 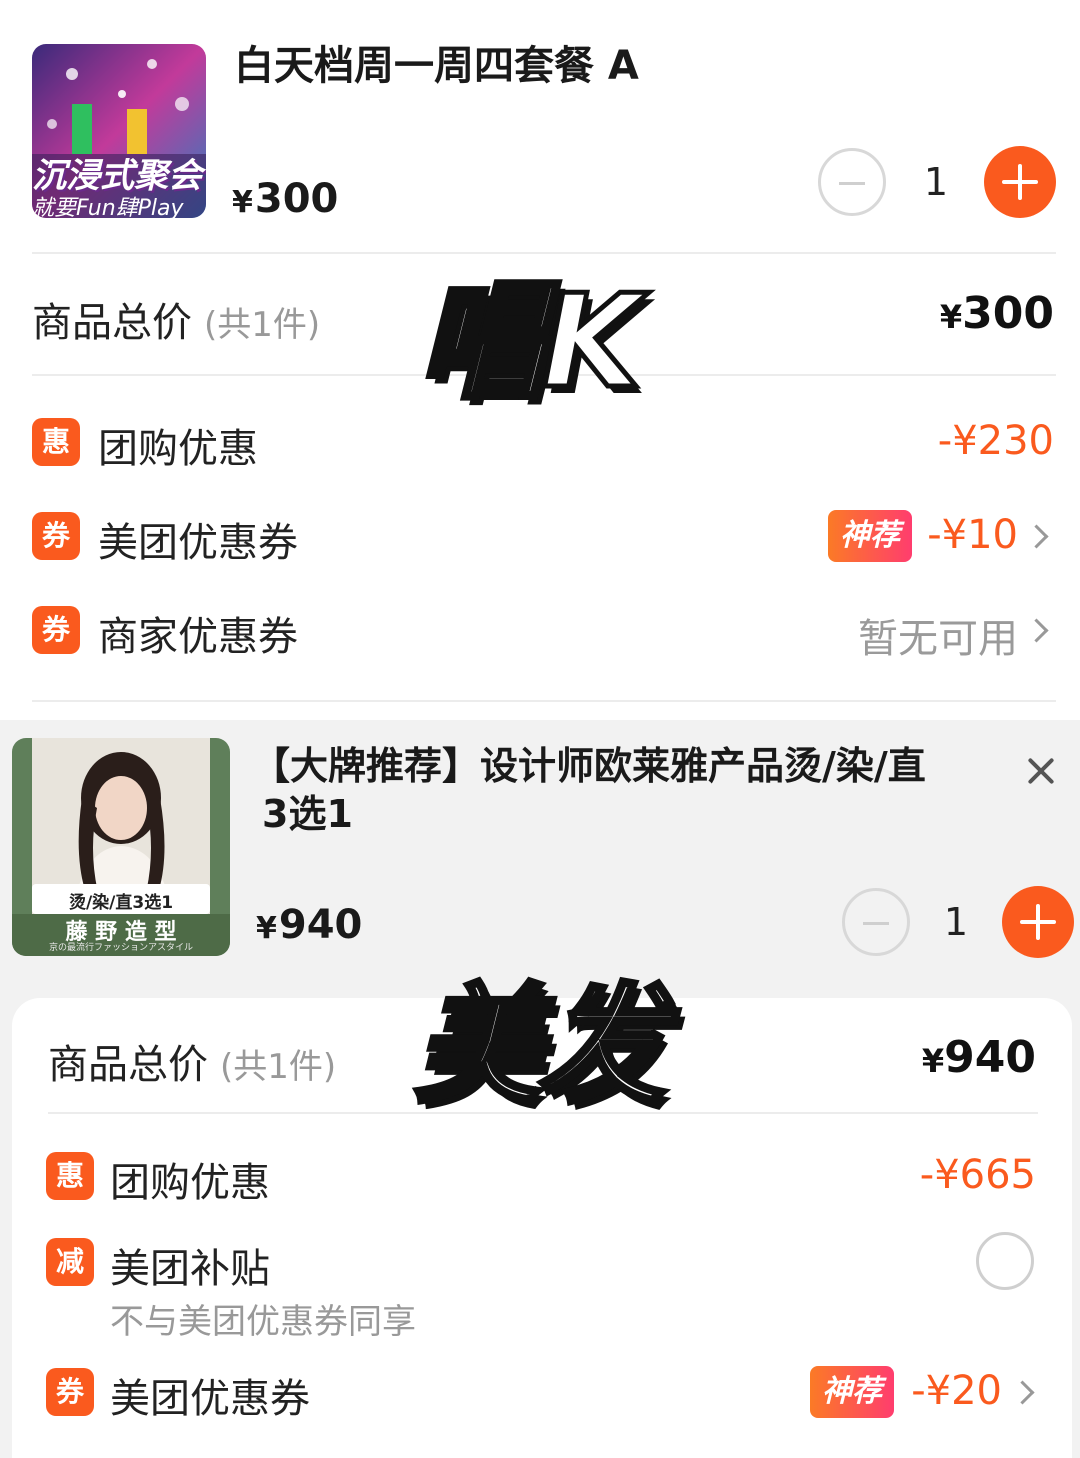 What do you see at coordinates (198, 637) in the screenshot?
I see `merchant-coupon-label: 商家优惠券` at bounding box center [198, 637].